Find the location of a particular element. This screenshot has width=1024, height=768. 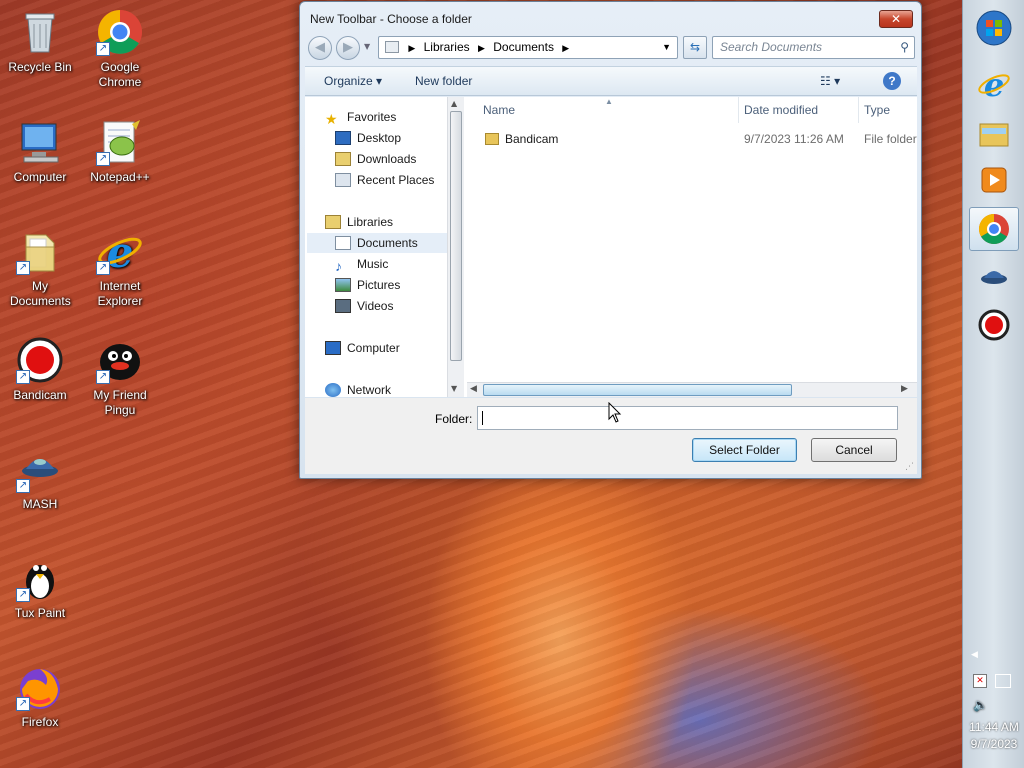

text-caret is located at coordinates (482, 418).